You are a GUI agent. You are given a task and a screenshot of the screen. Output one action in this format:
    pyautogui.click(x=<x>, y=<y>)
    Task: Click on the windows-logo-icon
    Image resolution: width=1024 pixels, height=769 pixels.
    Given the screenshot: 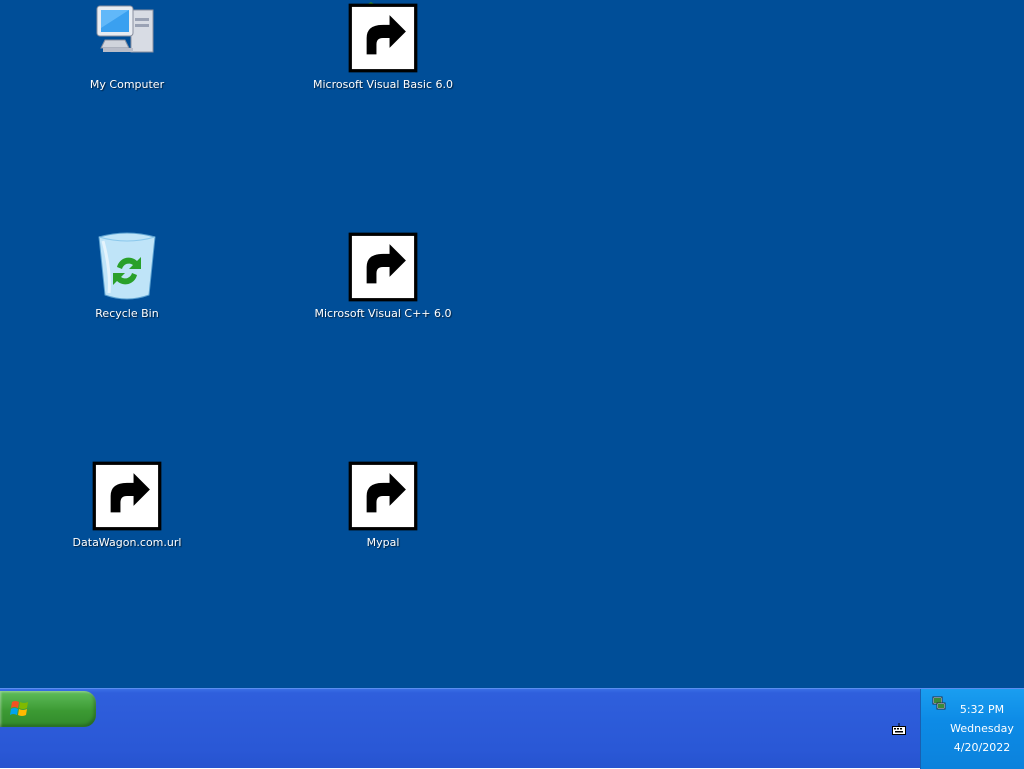 What is the action you would take?
    pyautogui.click(x=19, y=708)
    